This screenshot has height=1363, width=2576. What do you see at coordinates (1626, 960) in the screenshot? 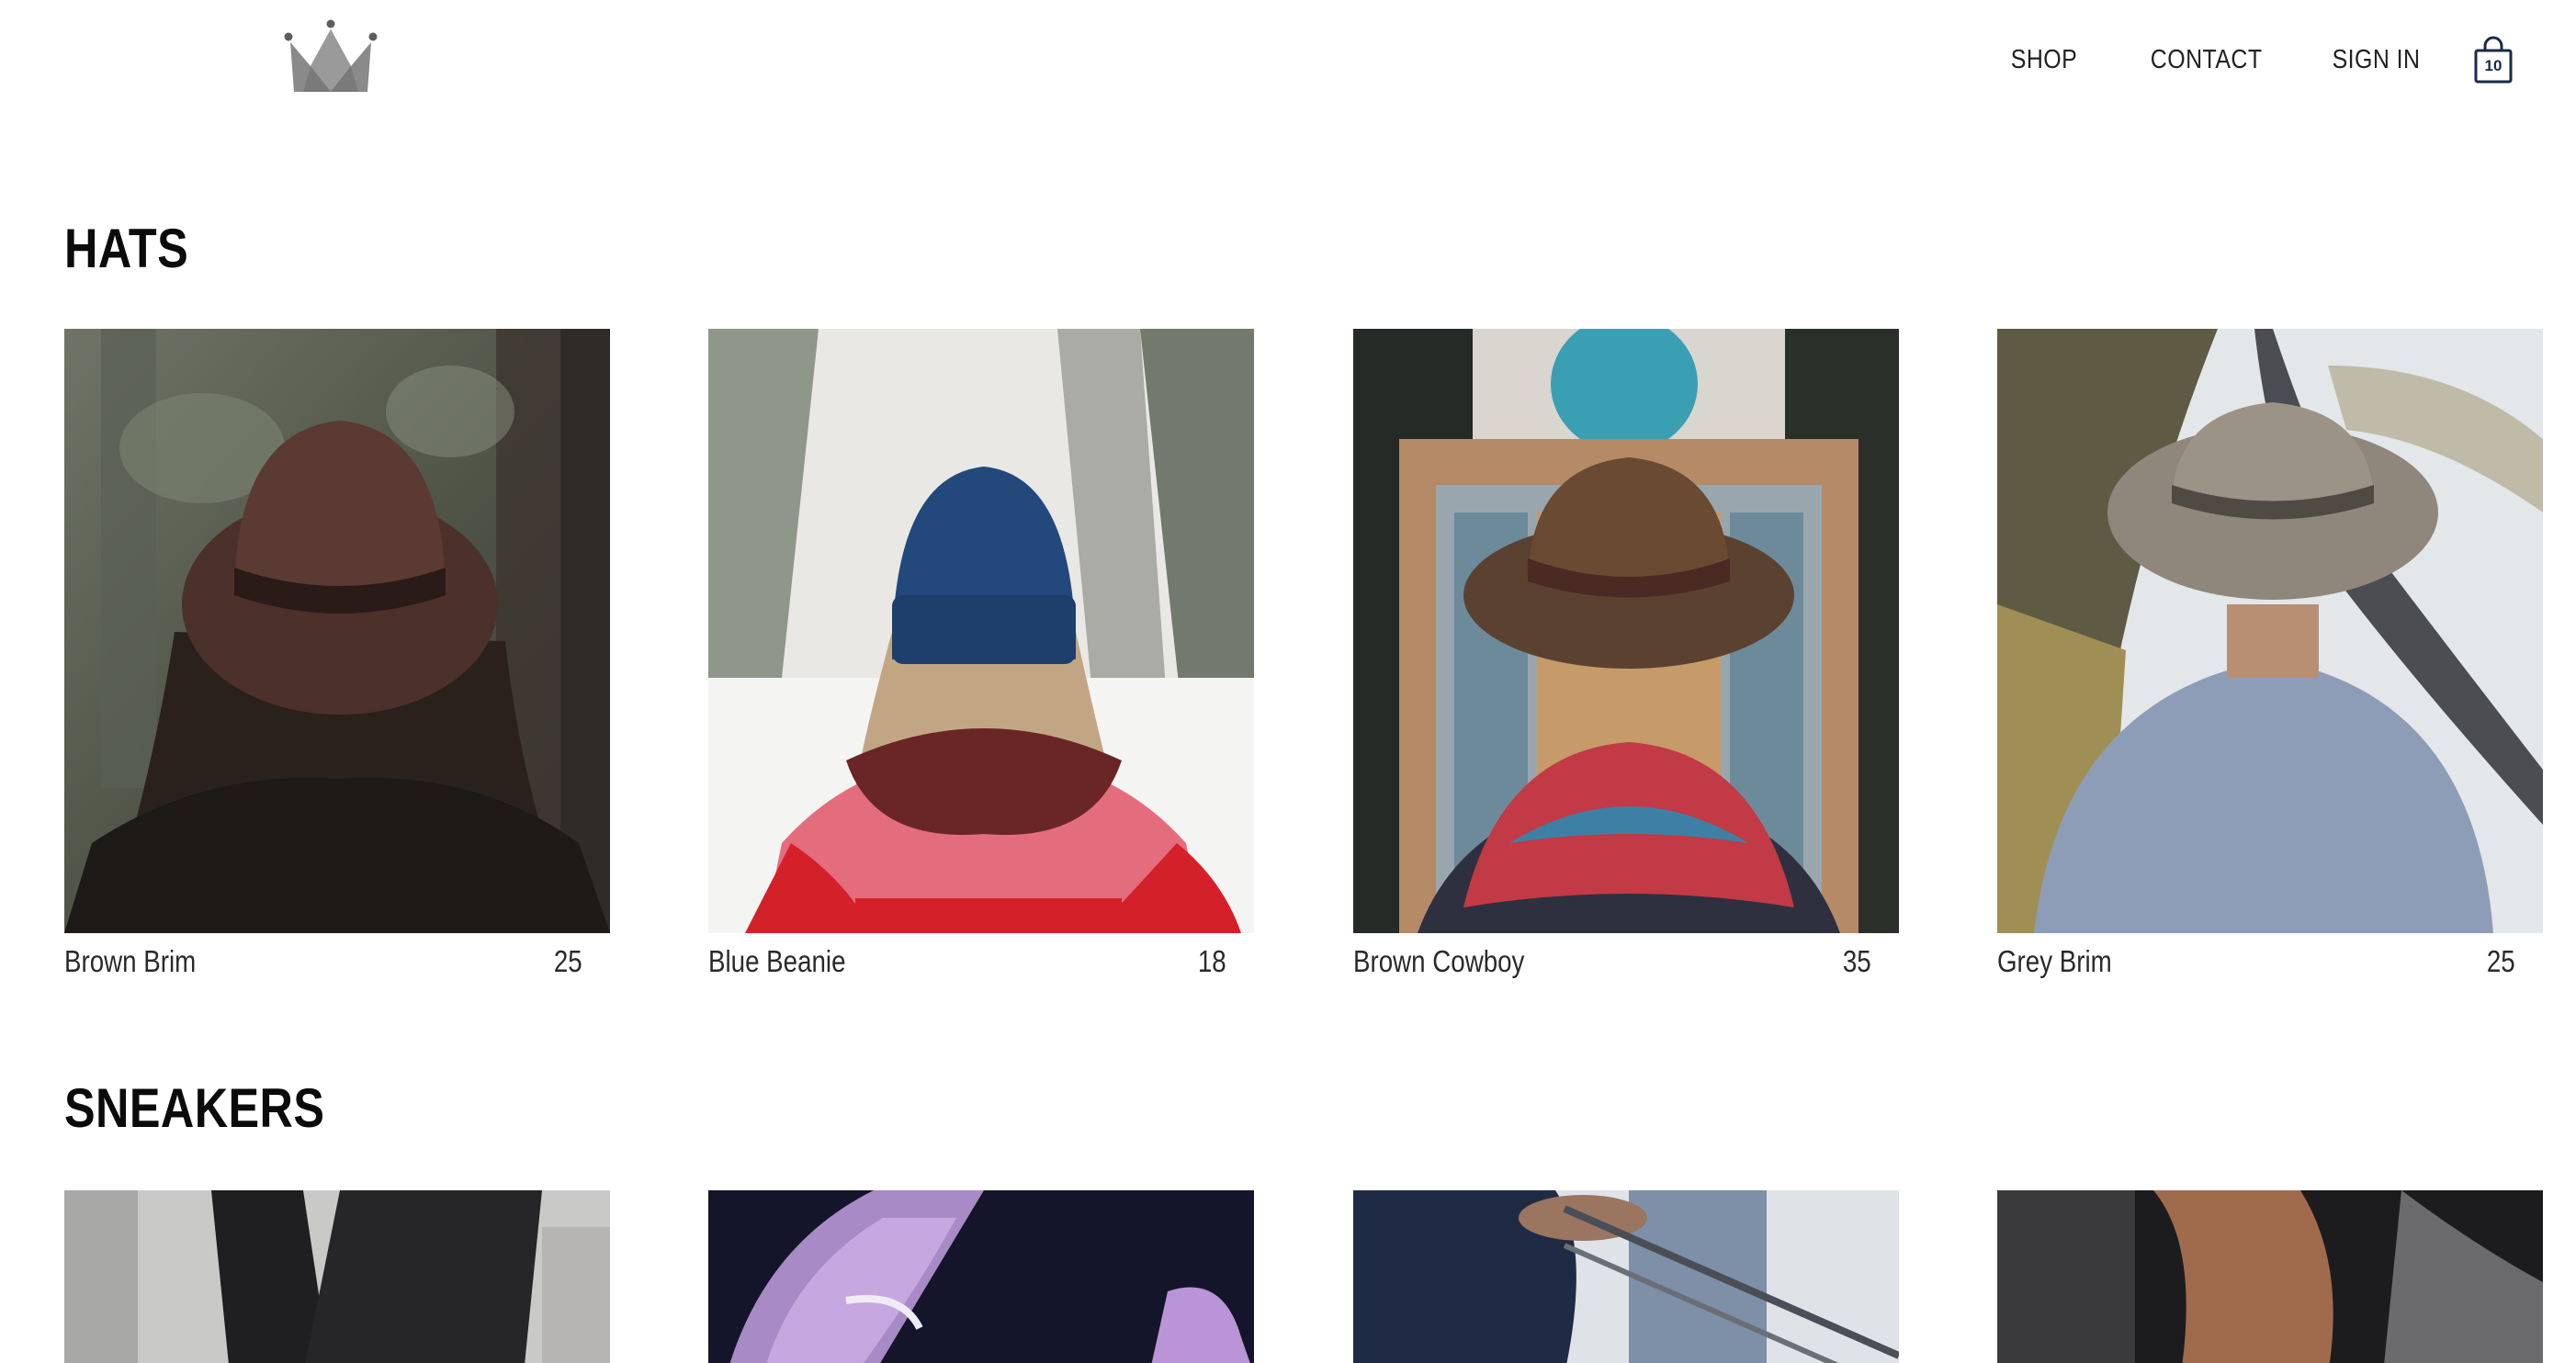
I see `product-caption: Brown Cowboy 35` at bounding box center [1626, 960].